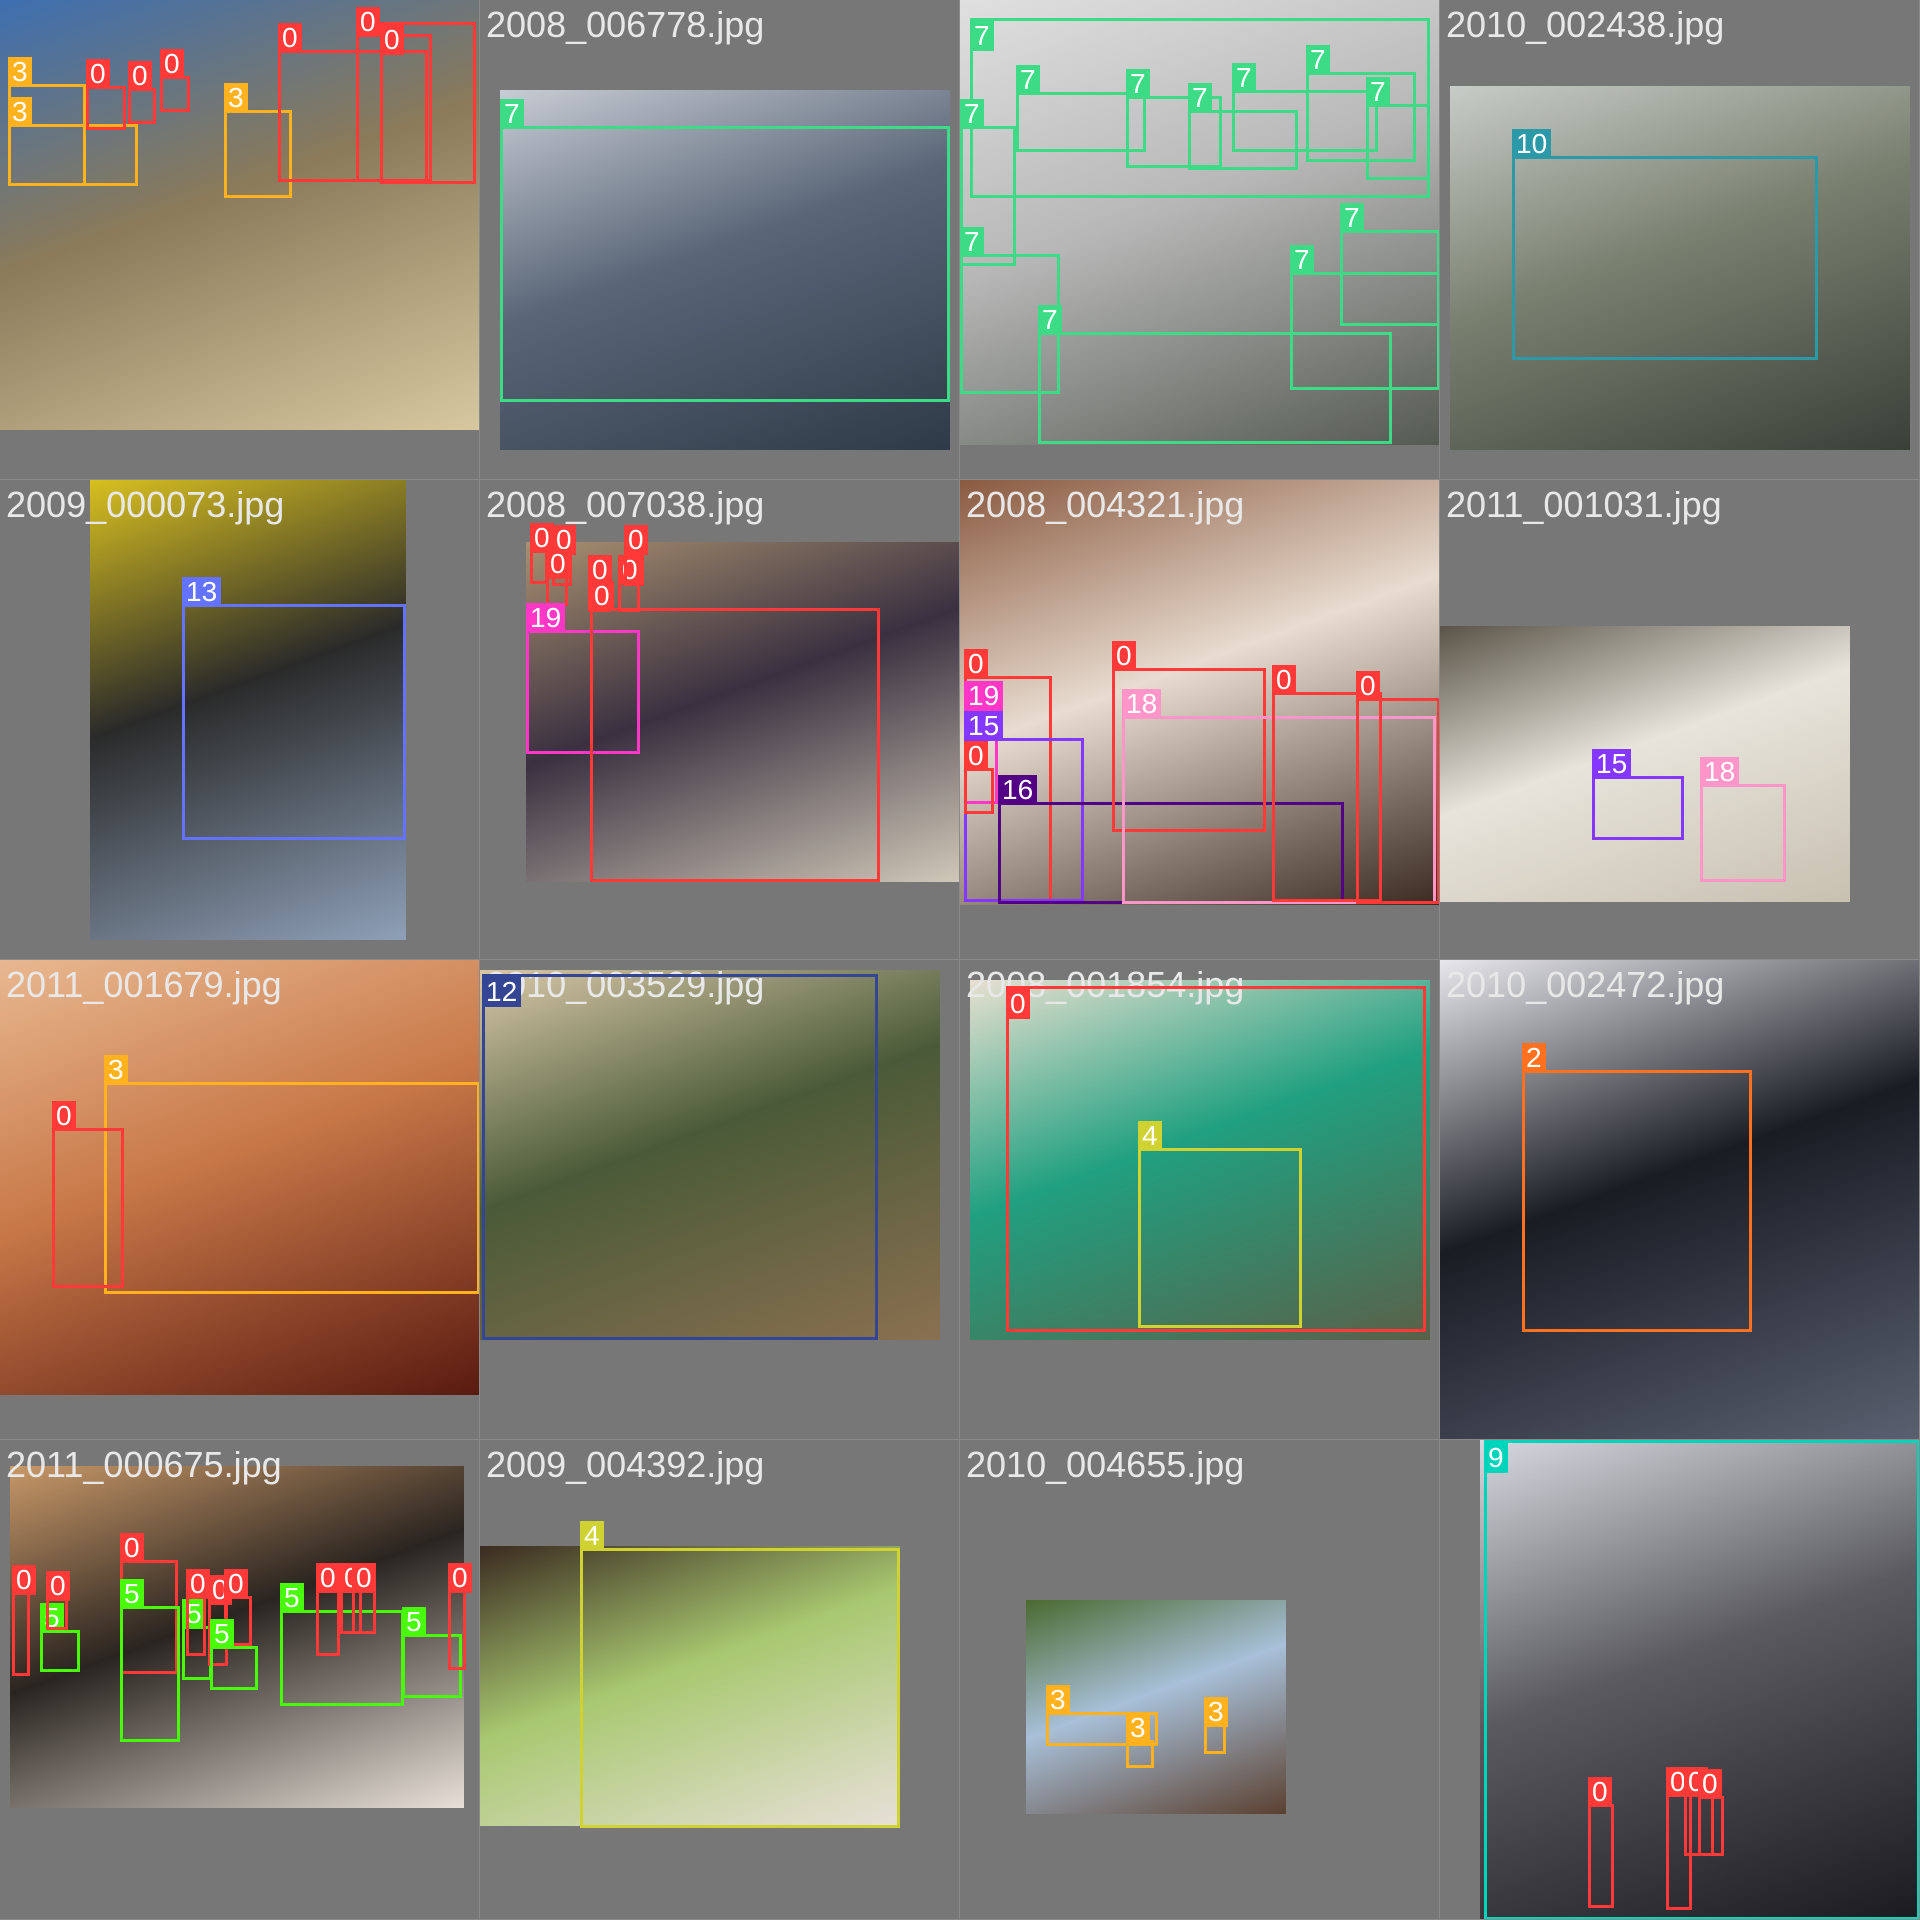 This screenshot has width=1920, height=1920. I want to click on detection-box: 12, so click(680, 1157).